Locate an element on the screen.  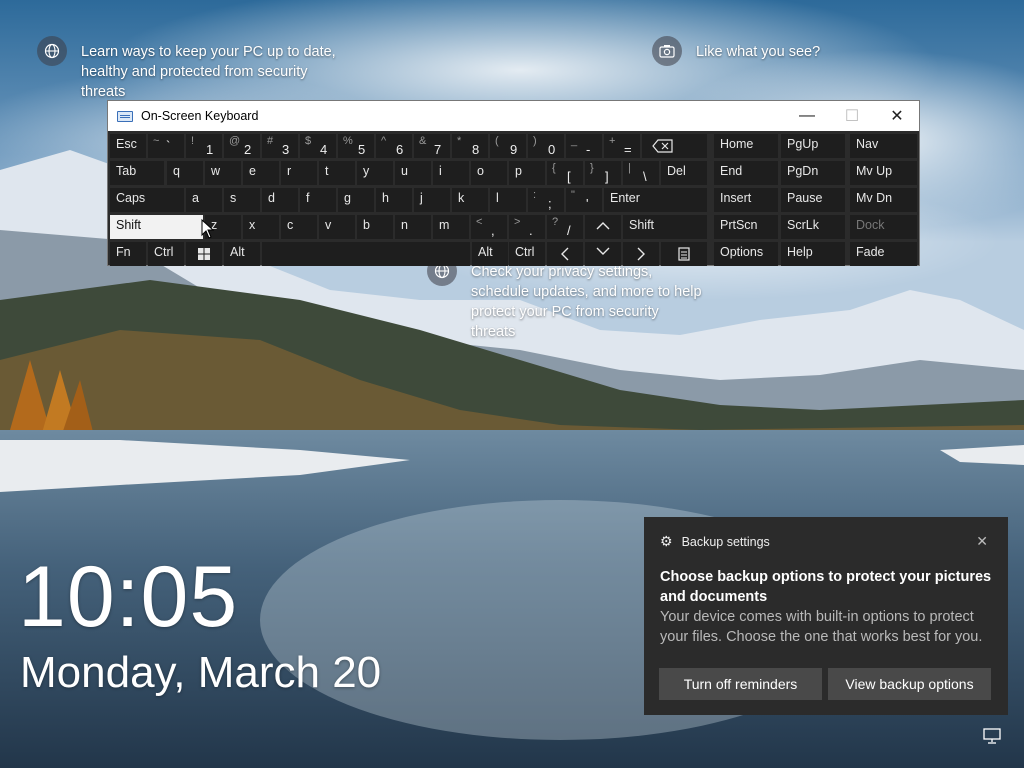
key-arrow-left is located at coordinates (565, 254).